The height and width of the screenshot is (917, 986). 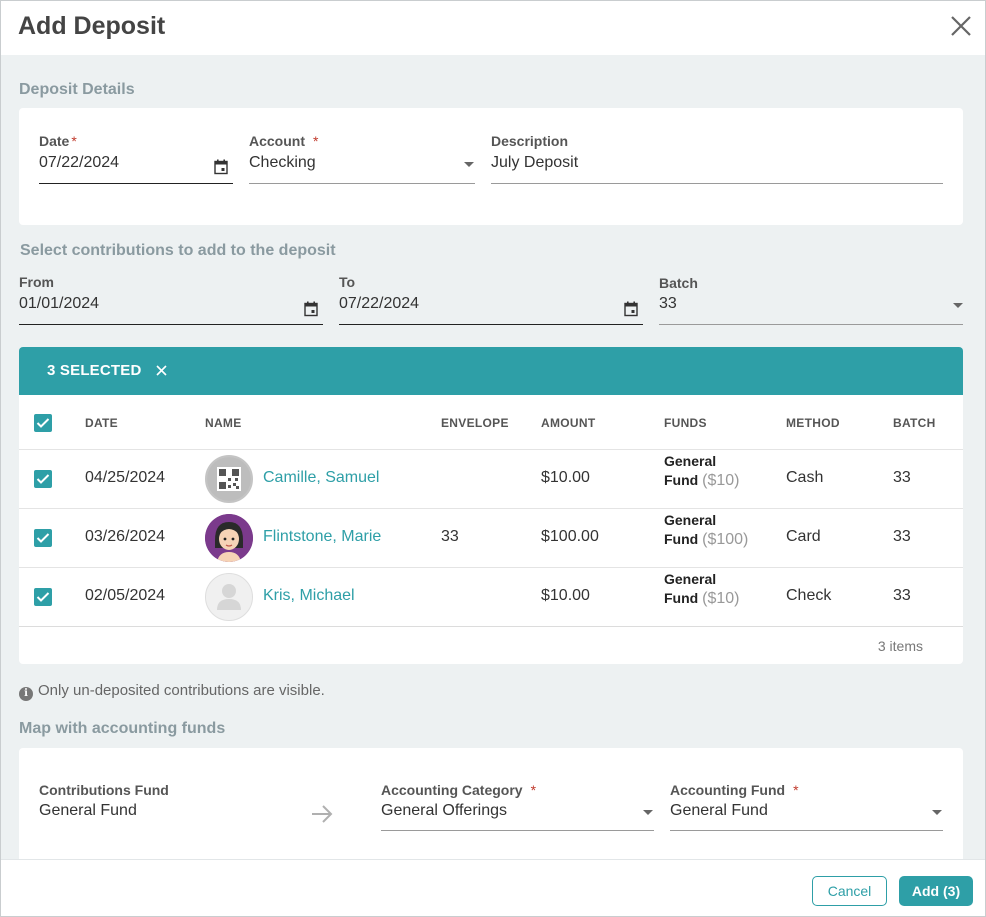 What do you see at coordinates (229, 538) in the screenshot?
I see `cartoon-girl-avatar` at bounding box center [229, 538].